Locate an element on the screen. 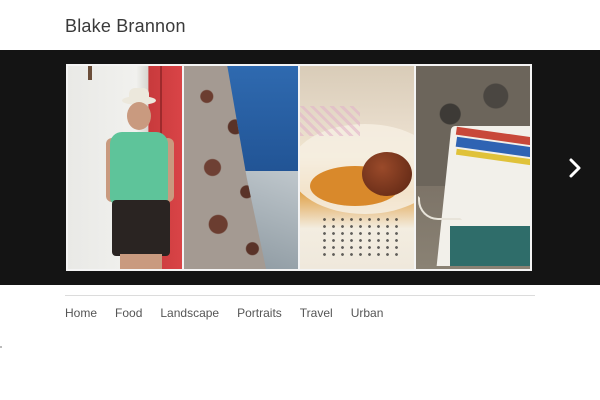 Image resolution: width=600 pixels, height=400 pixels. gallery-photo-landscape is located at coordinates (241, 167).